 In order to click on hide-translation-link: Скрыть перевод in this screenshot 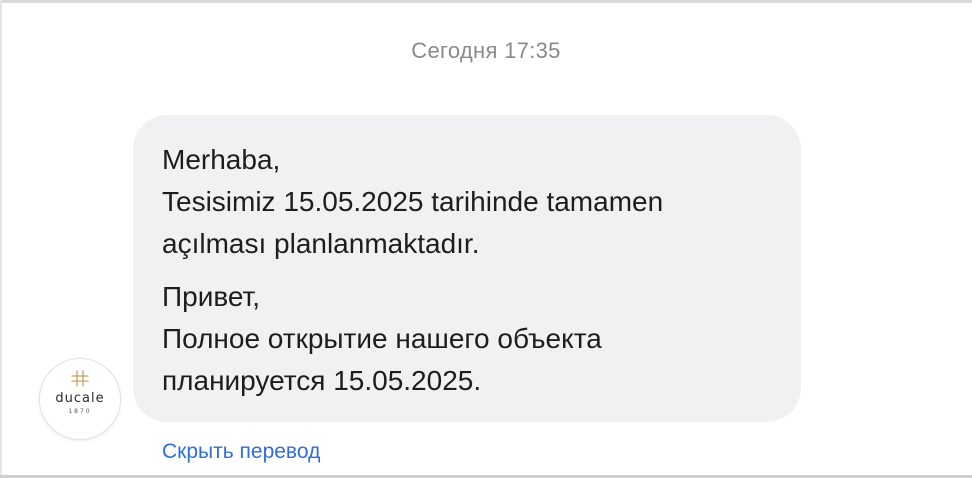, I will do `click(241, 452)`.